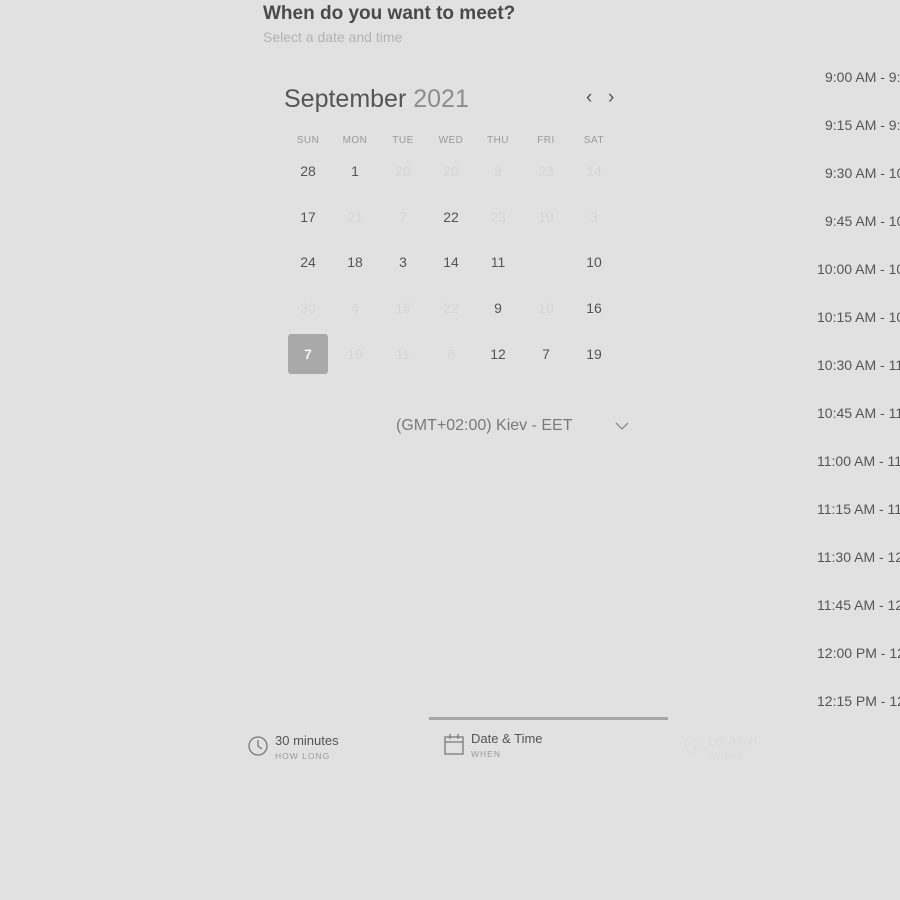 The image size is (900, 900). What do you see at coordinates (451, 354) in the screenshot?
I see `calendar-day: 6` at bounding box center [451, 354].